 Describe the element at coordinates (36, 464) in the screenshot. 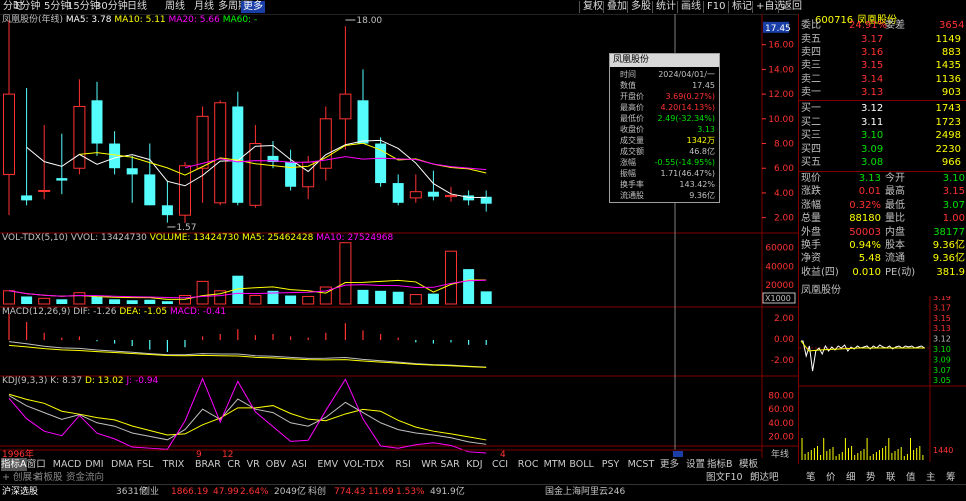

I see `indicator-tab: 窗口` at that location.